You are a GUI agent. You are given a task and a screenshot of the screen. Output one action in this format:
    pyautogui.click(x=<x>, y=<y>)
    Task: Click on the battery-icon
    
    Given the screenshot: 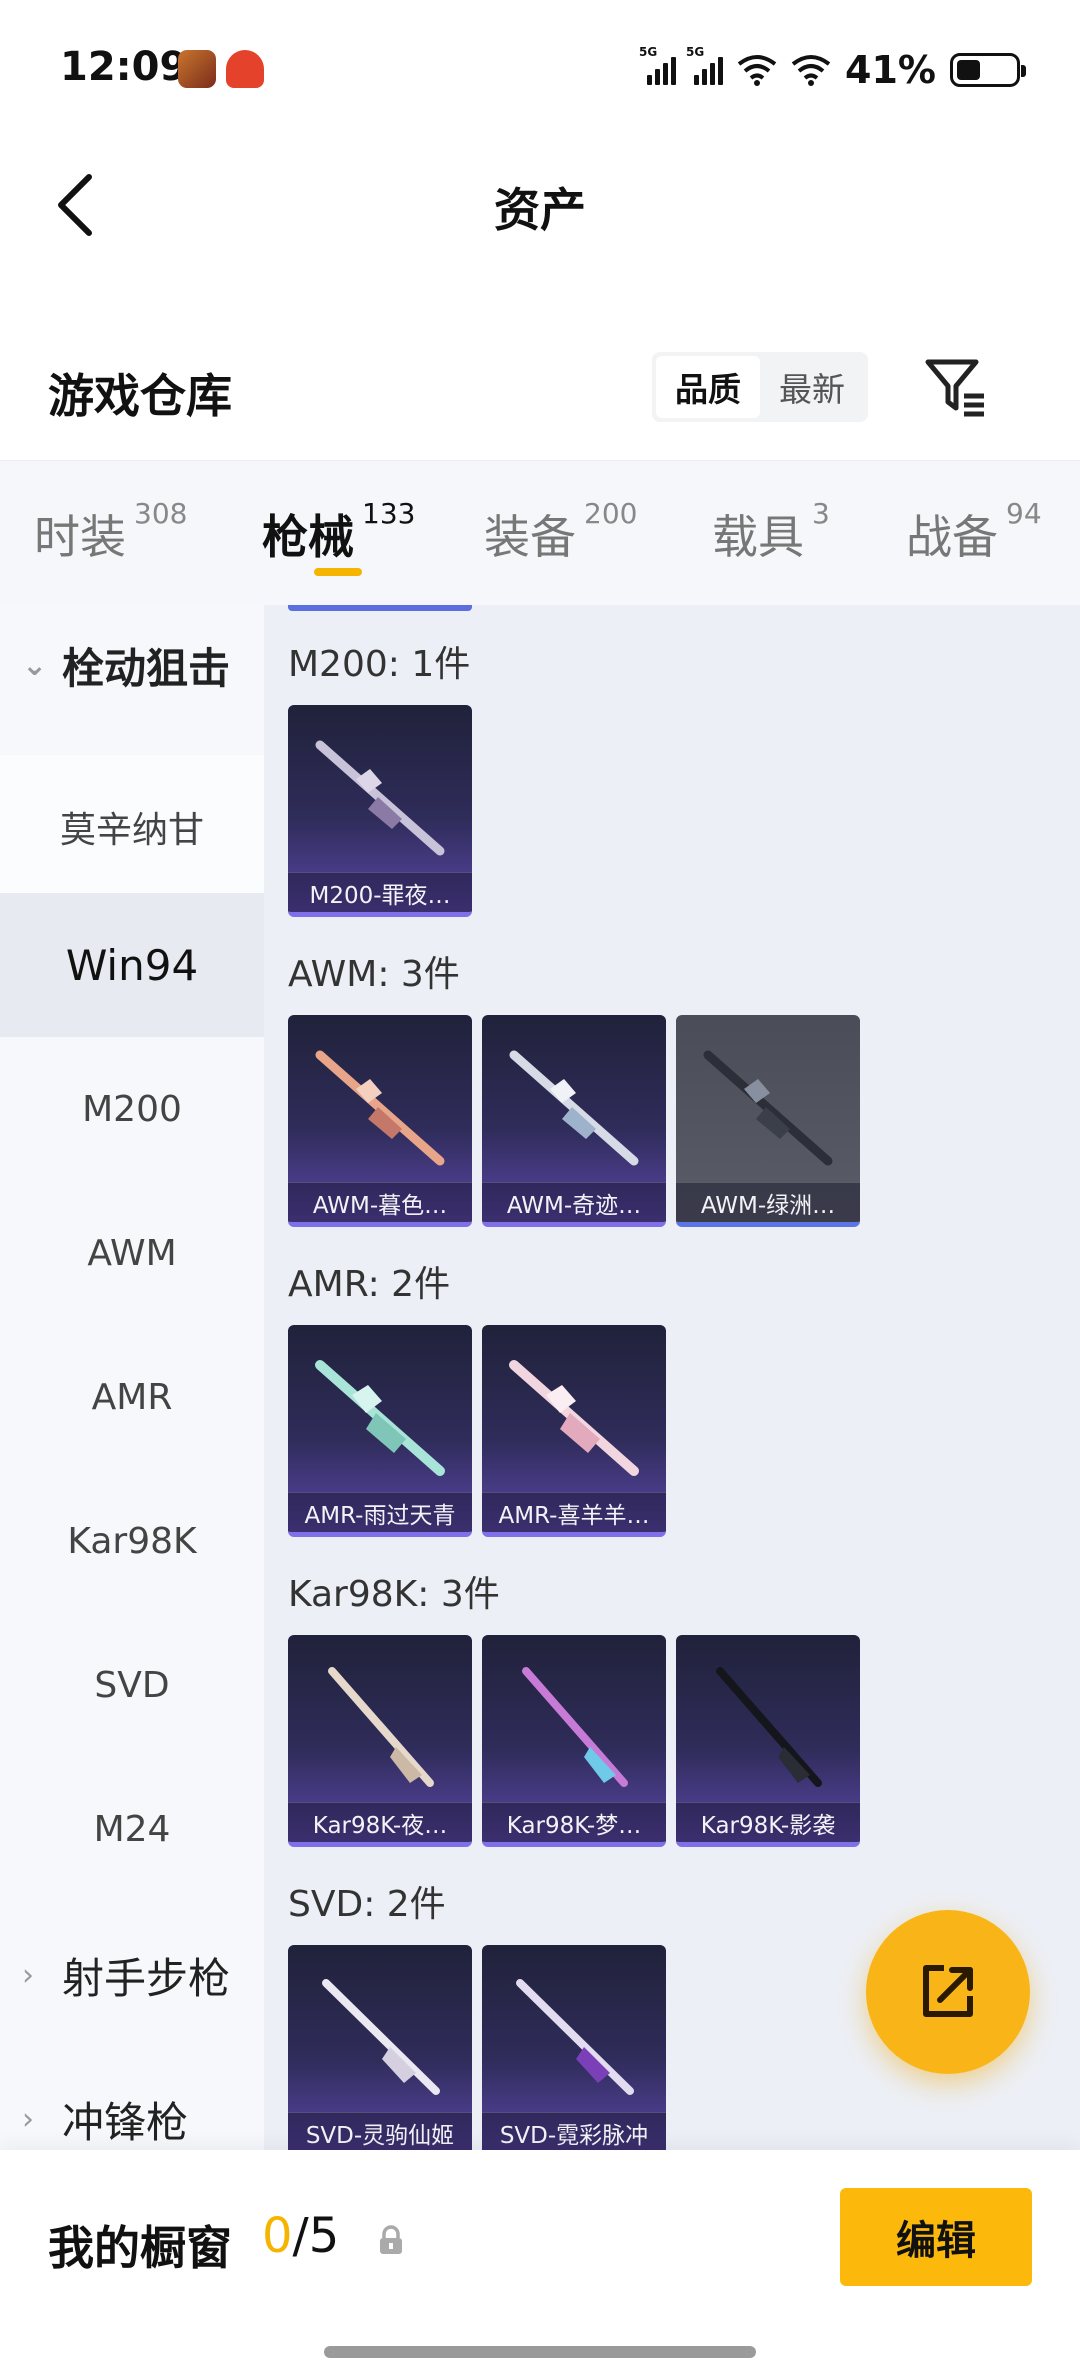 What is the action you would take?
    pyautogui.click(x=988, y=70)
    